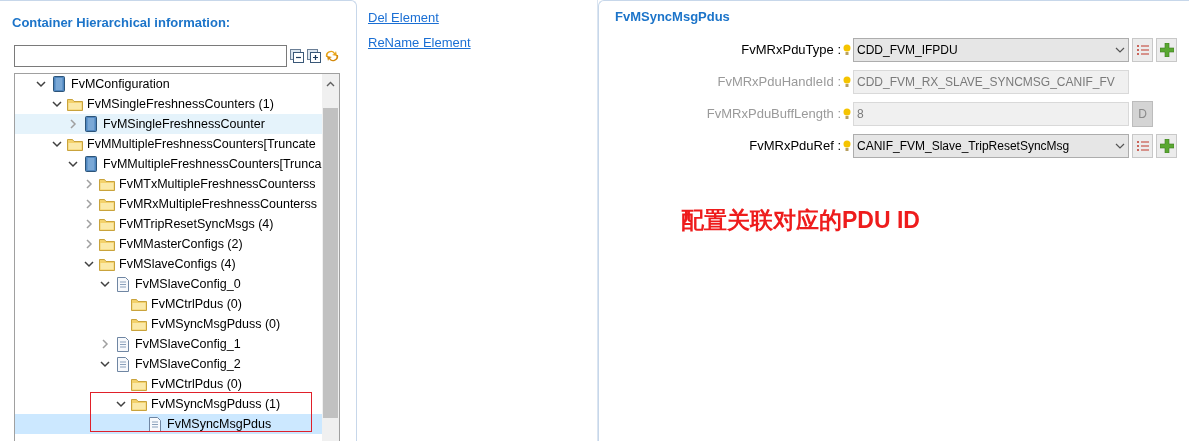  I want to click on tree-item: FvMSyncMsgPduss (1), so click(168, 404).